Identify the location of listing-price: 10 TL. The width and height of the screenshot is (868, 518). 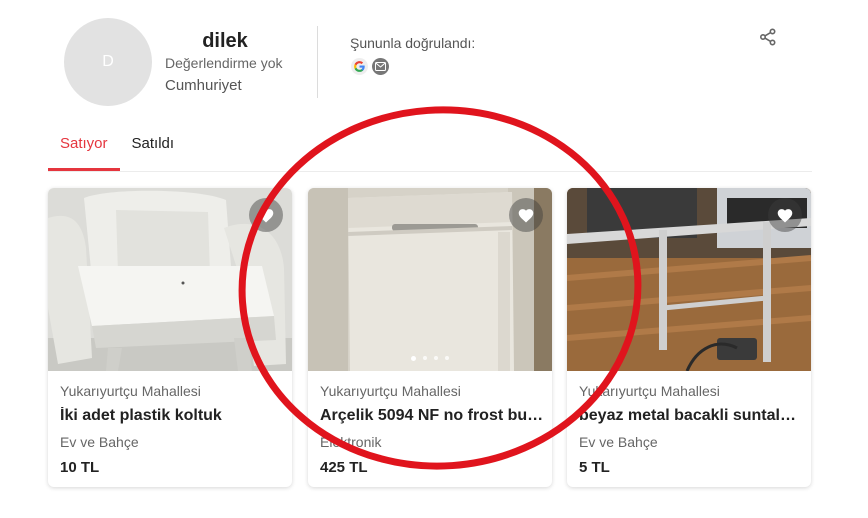
(80, 467).